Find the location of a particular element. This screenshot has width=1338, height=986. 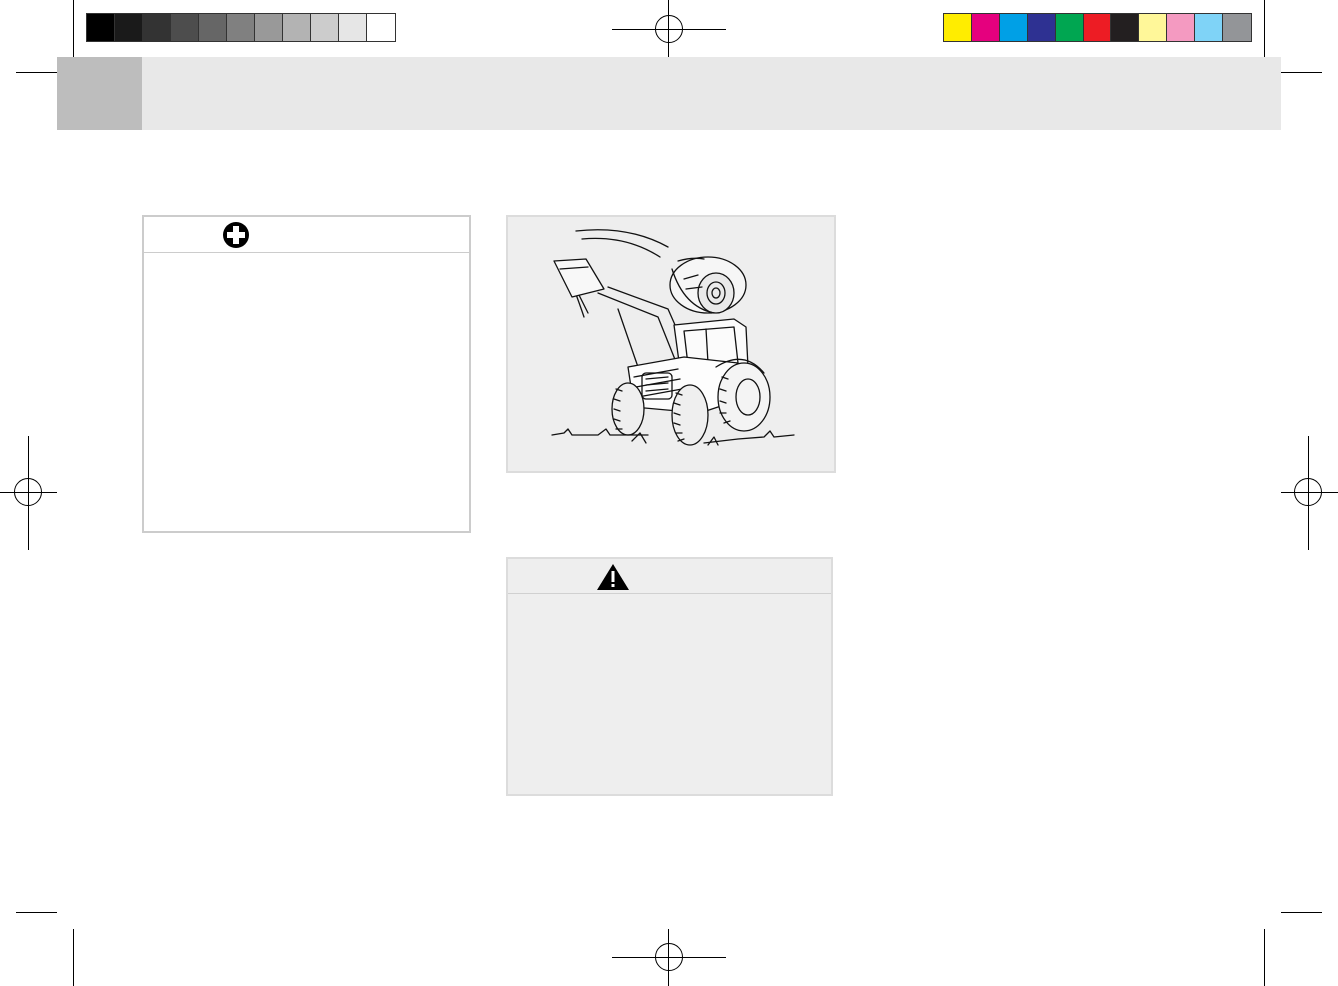

tractor-illustration is located at coordinates (671, 344).